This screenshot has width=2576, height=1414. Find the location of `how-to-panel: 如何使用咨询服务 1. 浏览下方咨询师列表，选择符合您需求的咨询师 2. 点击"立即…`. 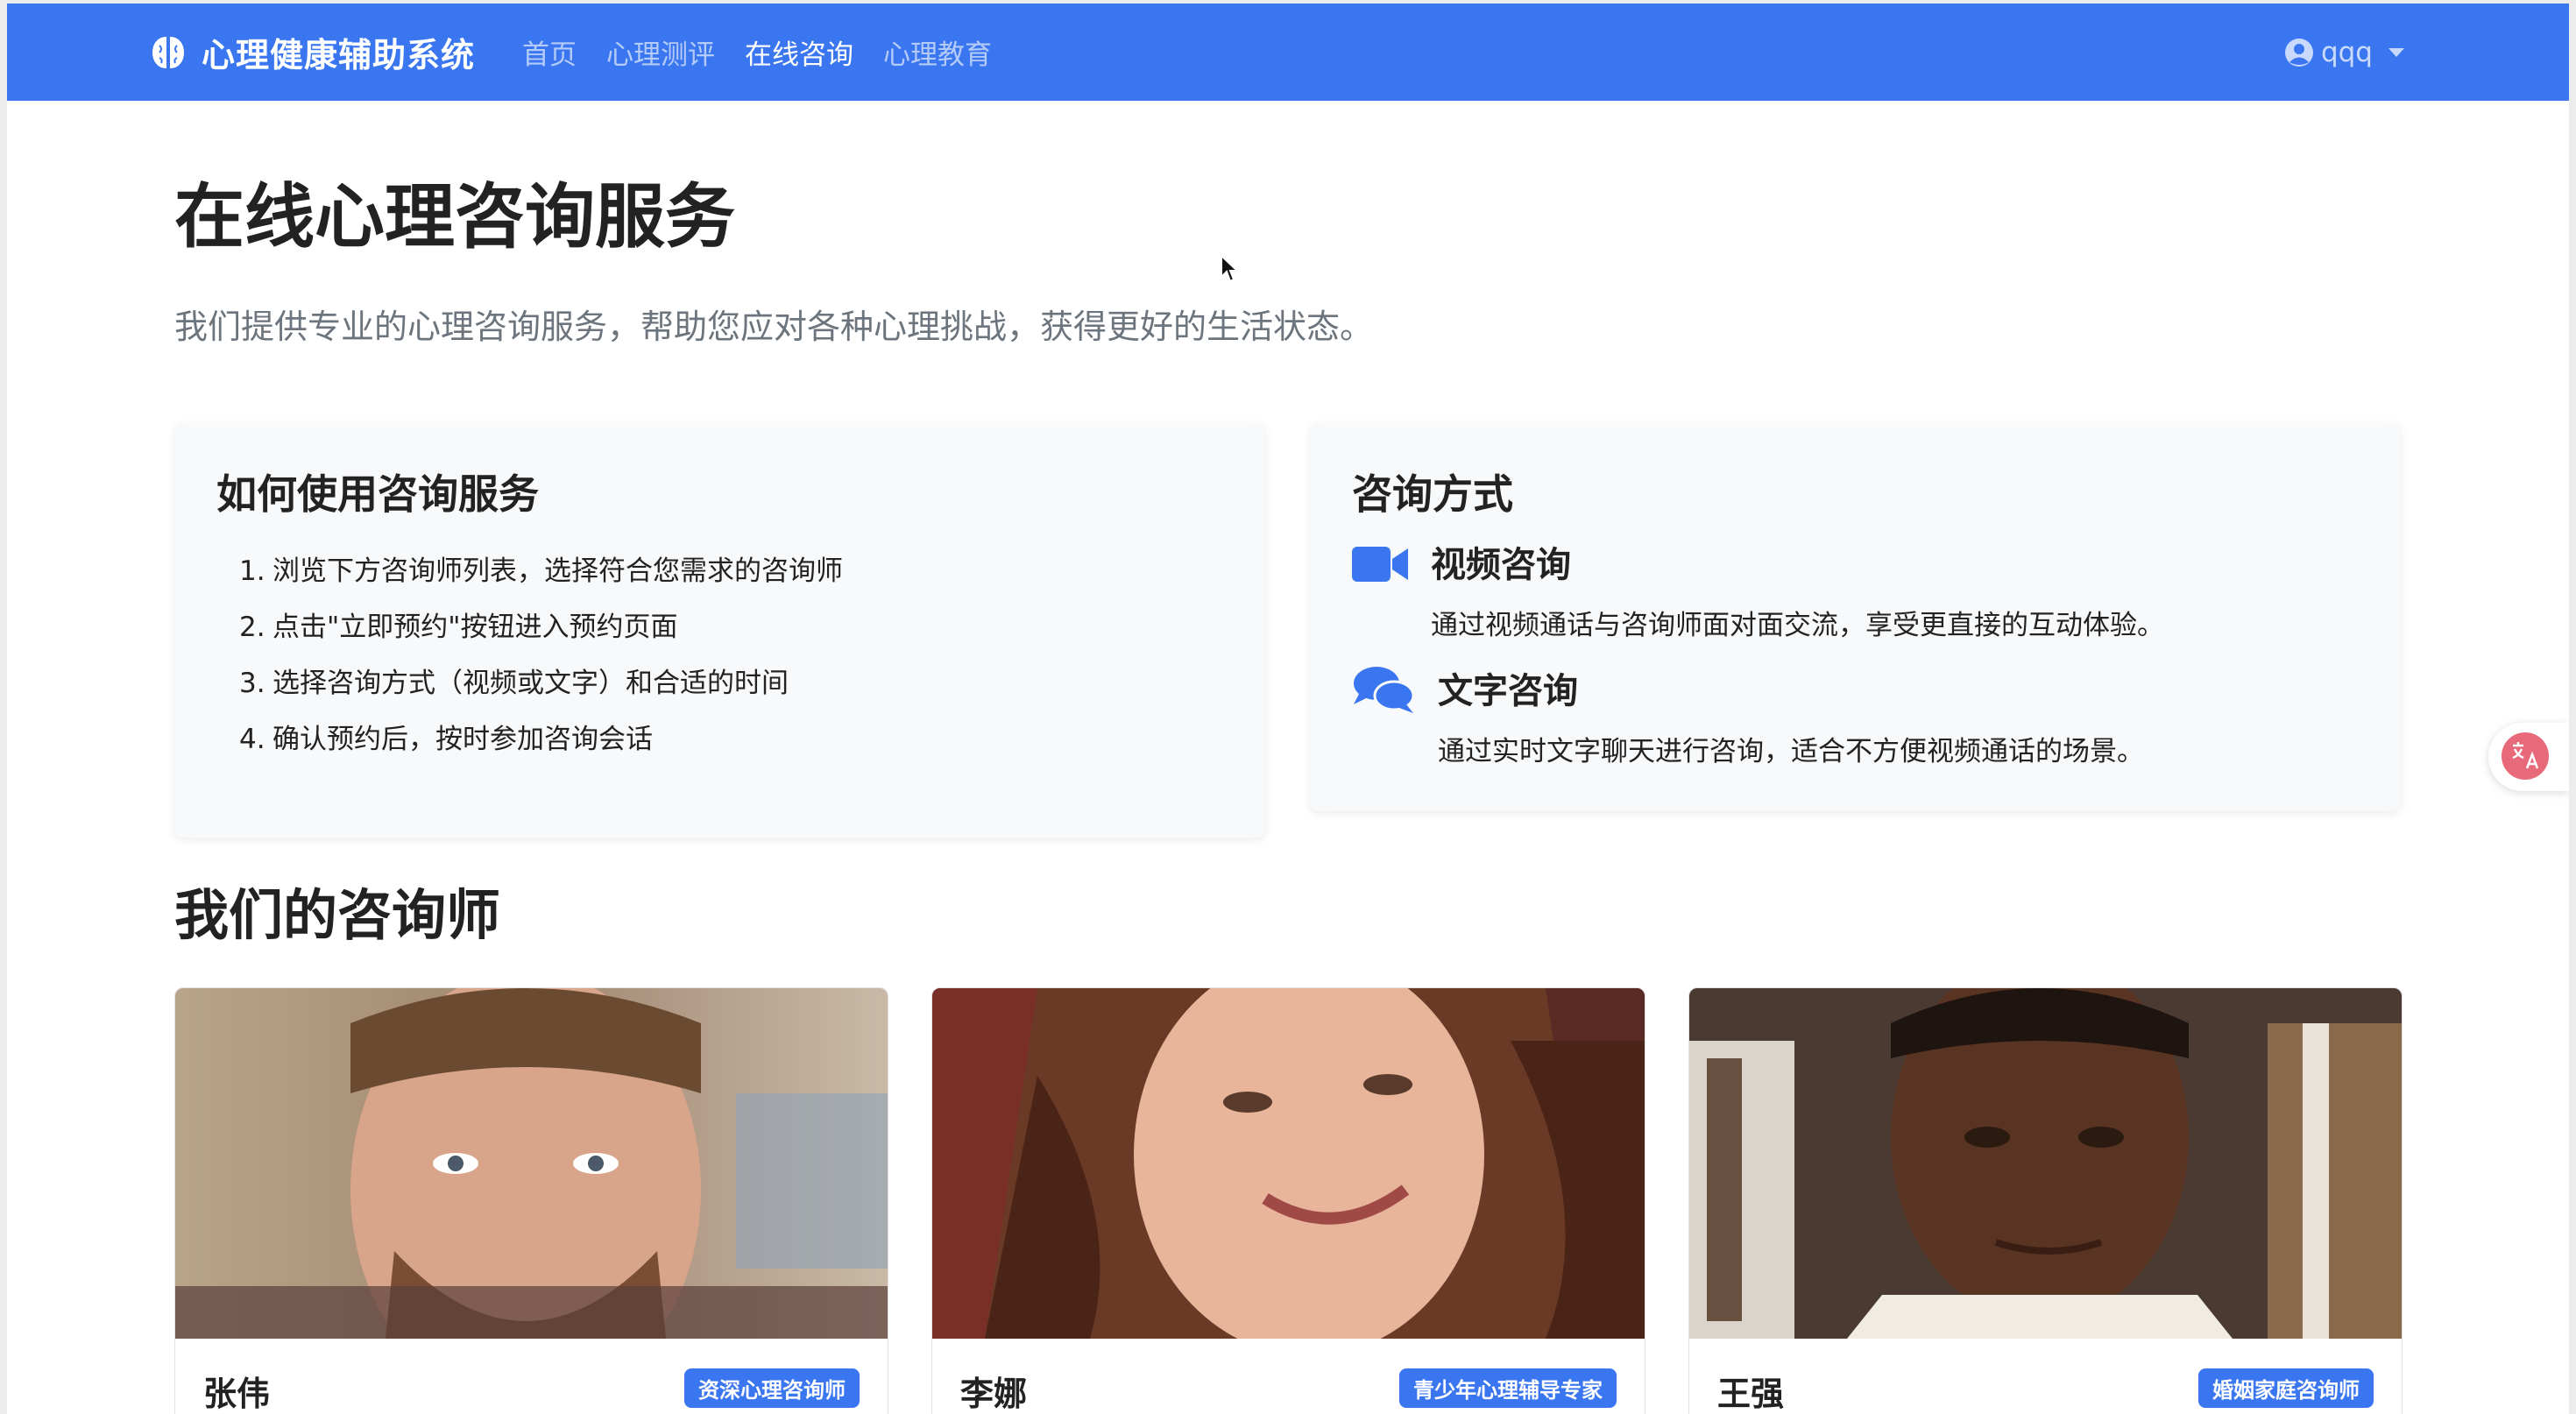

how-to-panel: 如何使用咨询服务 1. 浏览下方咨询师列表，选择符合您需求的咨询师 2. 点击"立即… is located at coordinates (719, 630).